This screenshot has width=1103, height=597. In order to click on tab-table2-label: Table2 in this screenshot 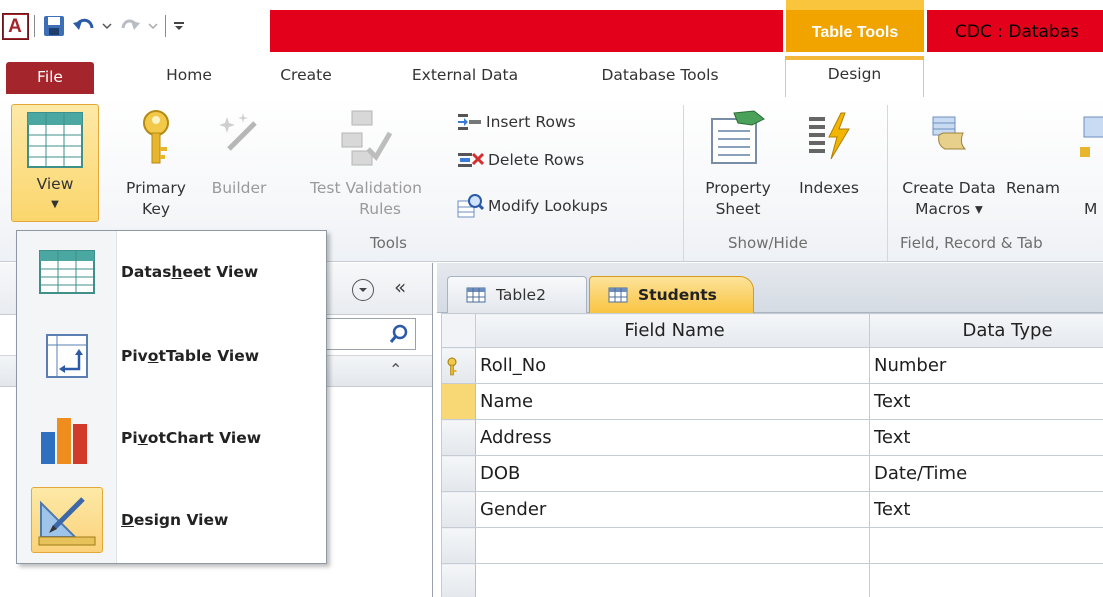, I will do `click(521, 295)`.